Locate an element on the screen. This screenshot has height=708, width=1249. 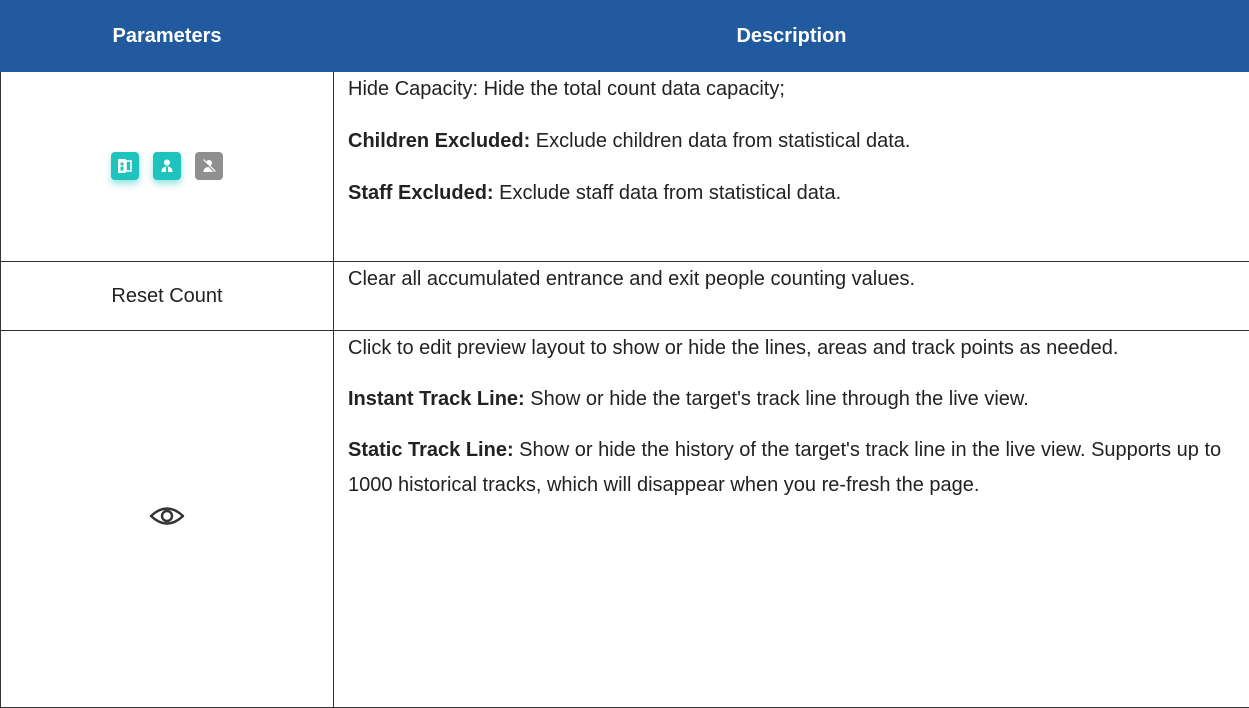
eye-icon is located at coordinates (167, 516).